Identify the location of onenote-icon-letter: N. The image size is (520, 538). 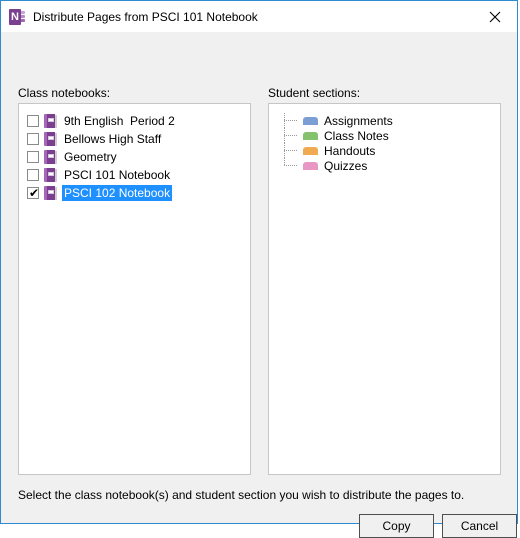
(15, 16).